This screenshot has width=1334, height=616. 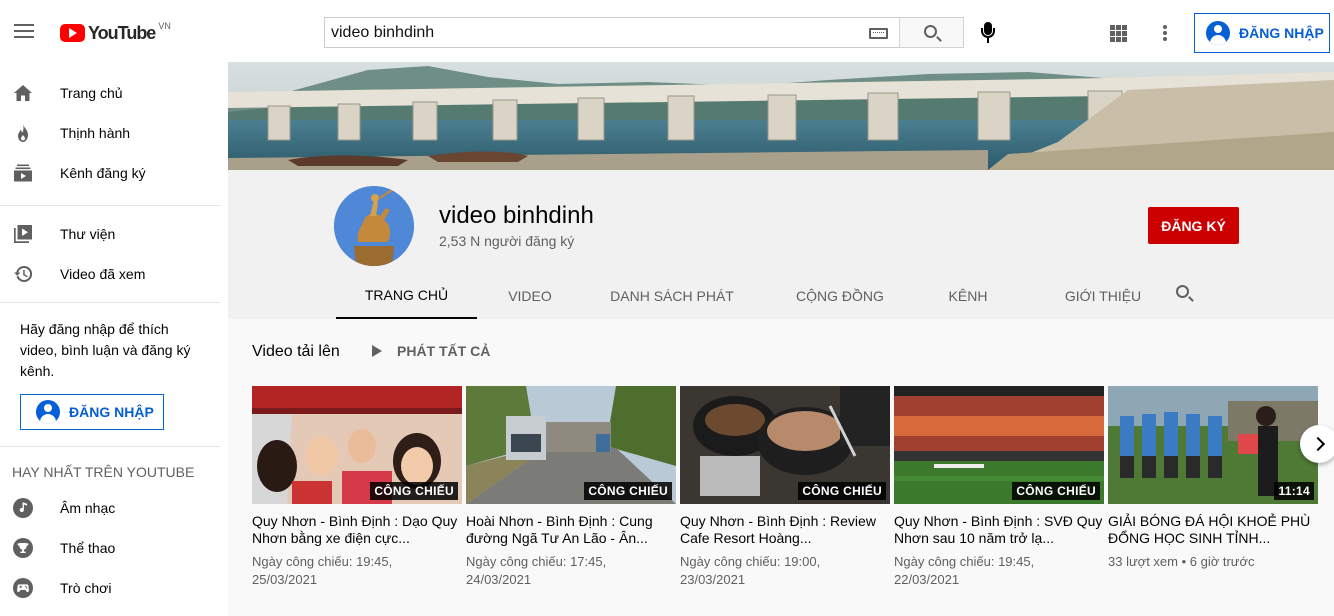 What do you see at coordinates (377, 351) in the screenshot?
I see `play-icon` at bounding box center [377, 351].